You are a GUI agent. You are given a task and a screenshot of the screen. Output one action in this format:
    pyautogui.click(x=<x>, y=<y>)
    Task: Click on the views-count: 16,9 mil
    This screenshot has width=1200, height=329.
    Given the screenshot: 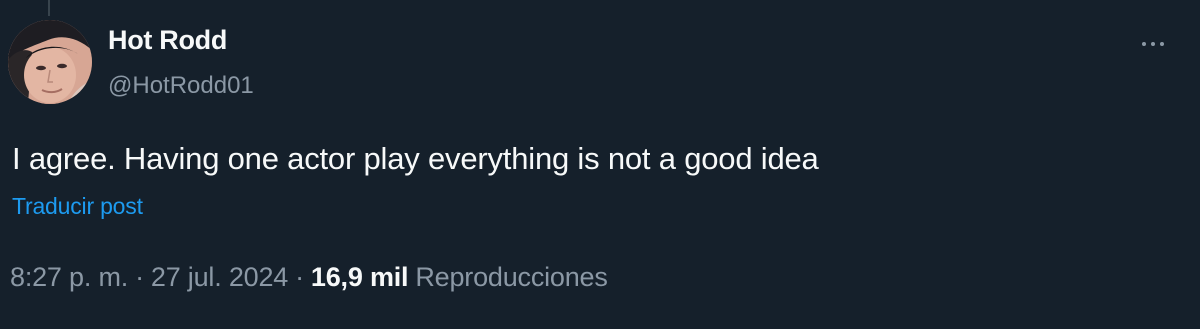 What is the action you would take?
    pyautogui.click(x=359, y=277)
    